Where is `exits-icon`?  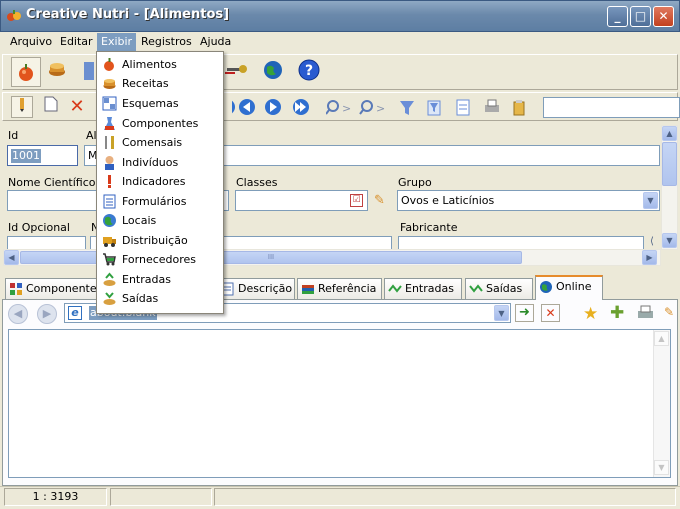 exits-icon is located at coordinates (109, 298).